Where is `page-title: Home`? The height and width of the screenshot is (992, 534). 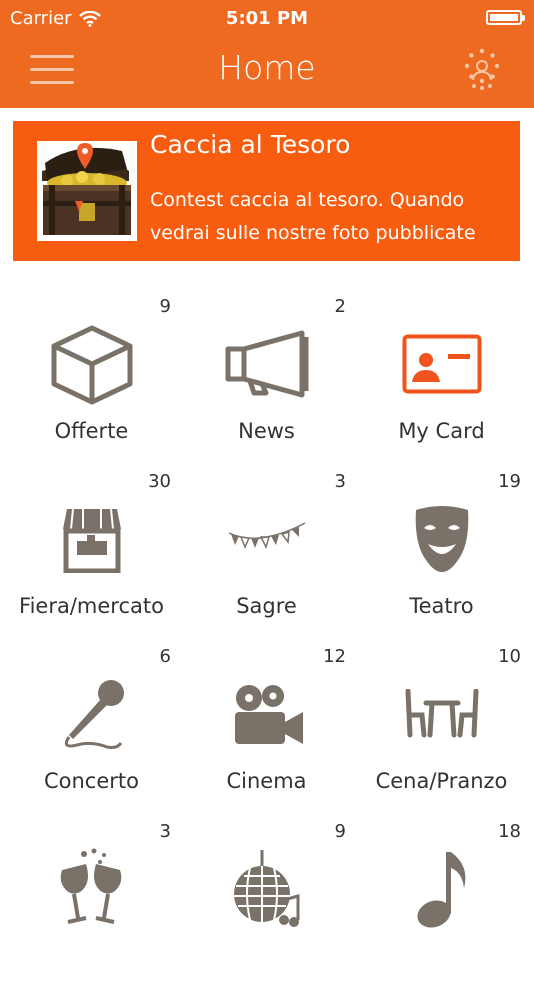 page-title: Home is located at coordinates (267, 67).